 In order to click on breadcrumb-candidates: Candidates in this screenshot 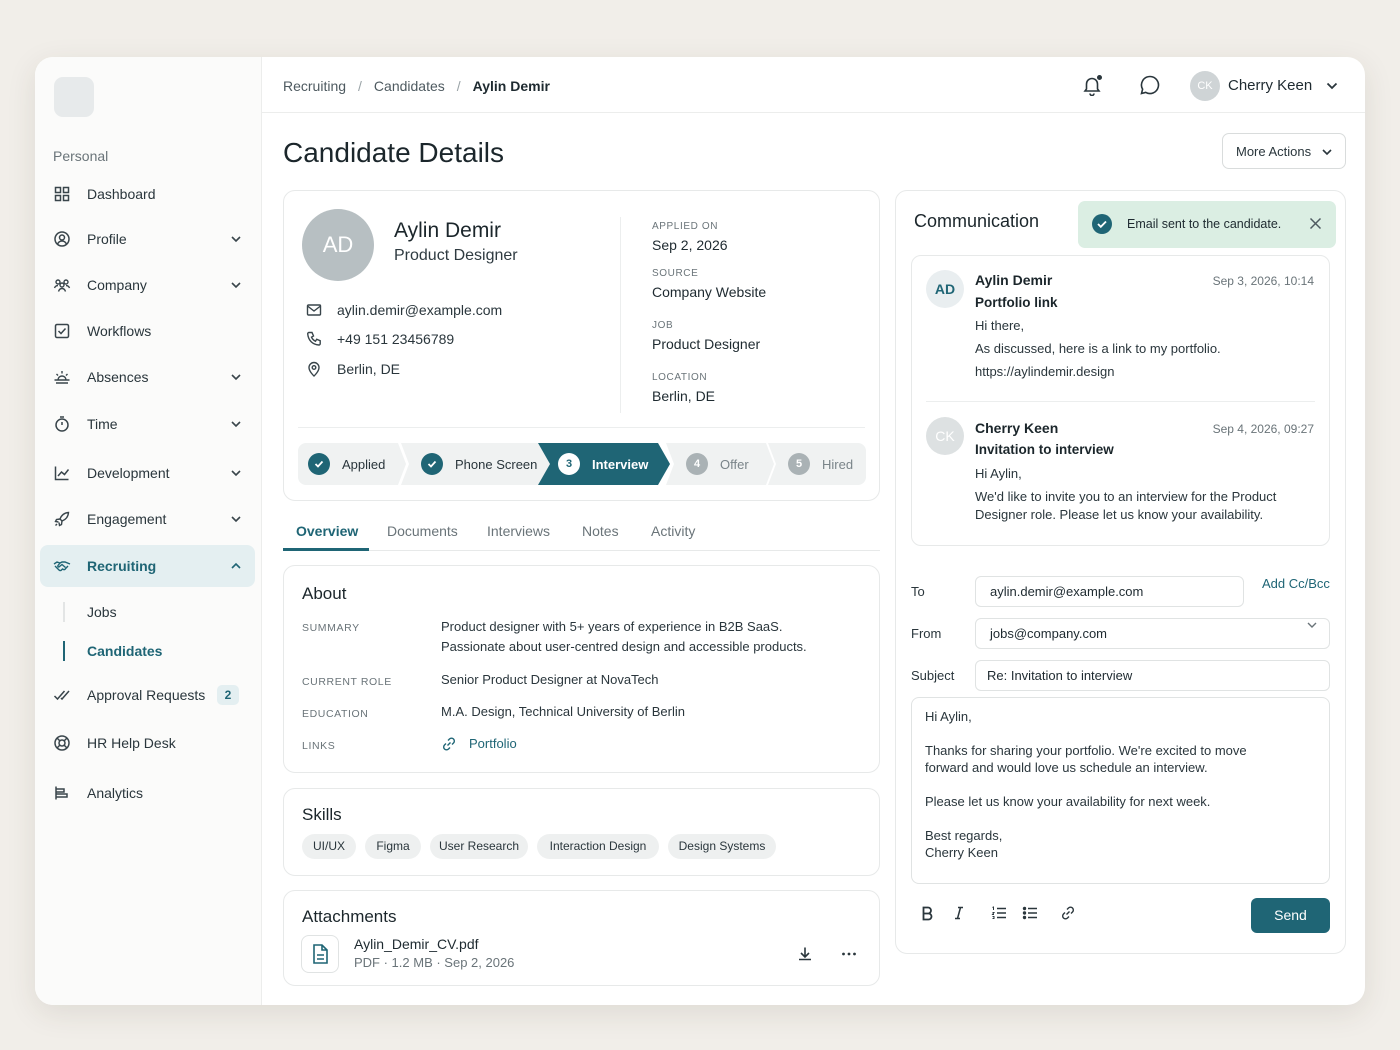, I will do `click(409, 86)`.